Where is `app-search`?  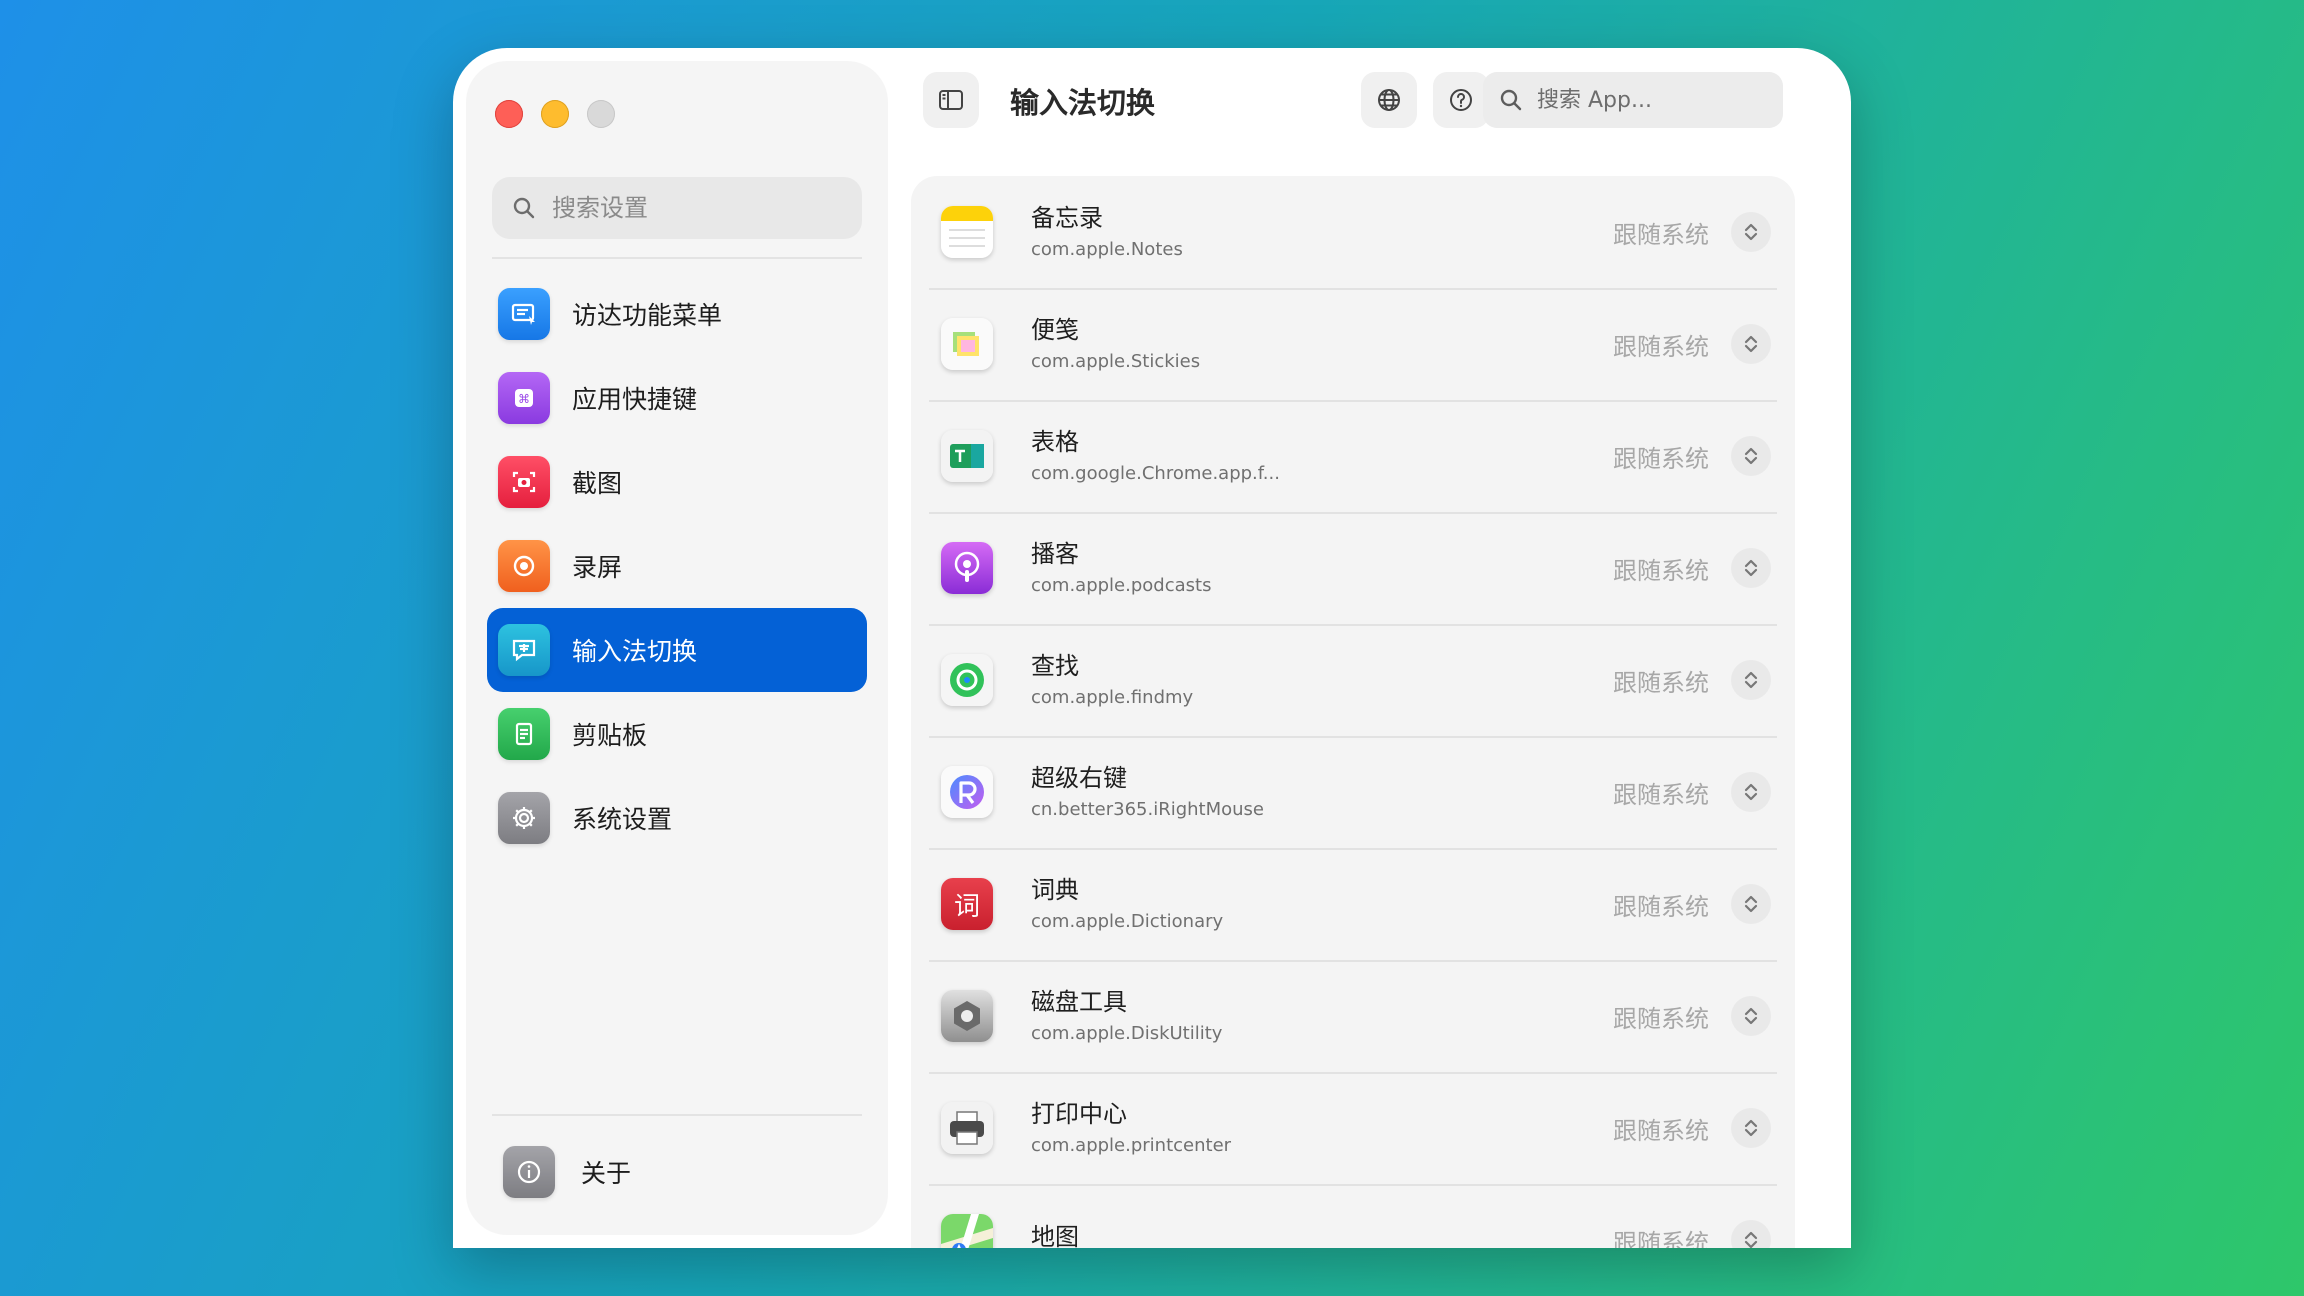
app-search is located at coordinates (1633, 100).